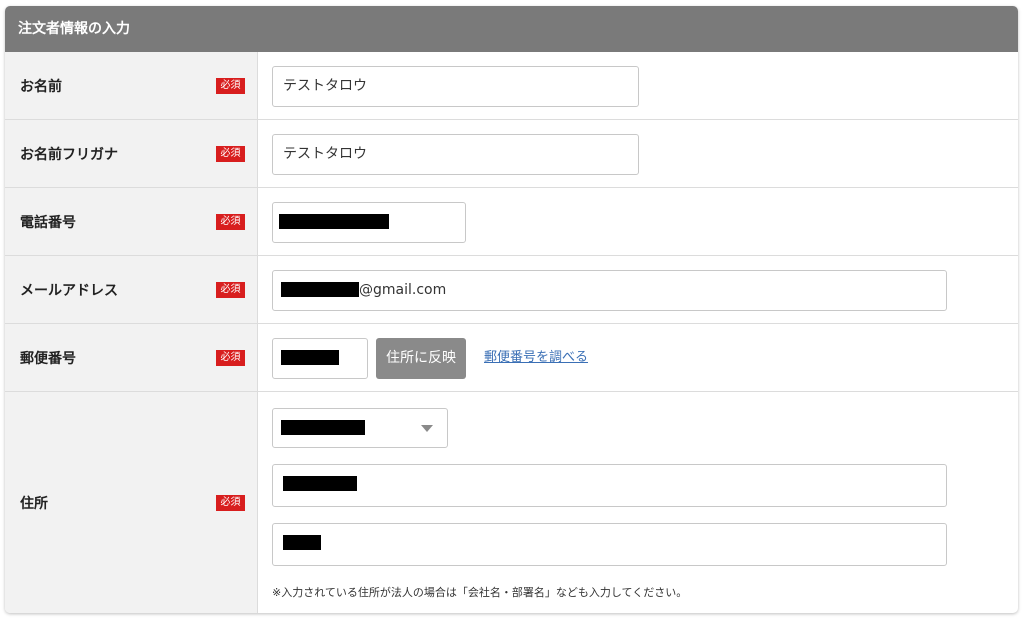 Image resolution: width=1024 pixels, height=620 pixels. I want to click on row-name: お名前 必須 テストタロウ, so click(511, 86).